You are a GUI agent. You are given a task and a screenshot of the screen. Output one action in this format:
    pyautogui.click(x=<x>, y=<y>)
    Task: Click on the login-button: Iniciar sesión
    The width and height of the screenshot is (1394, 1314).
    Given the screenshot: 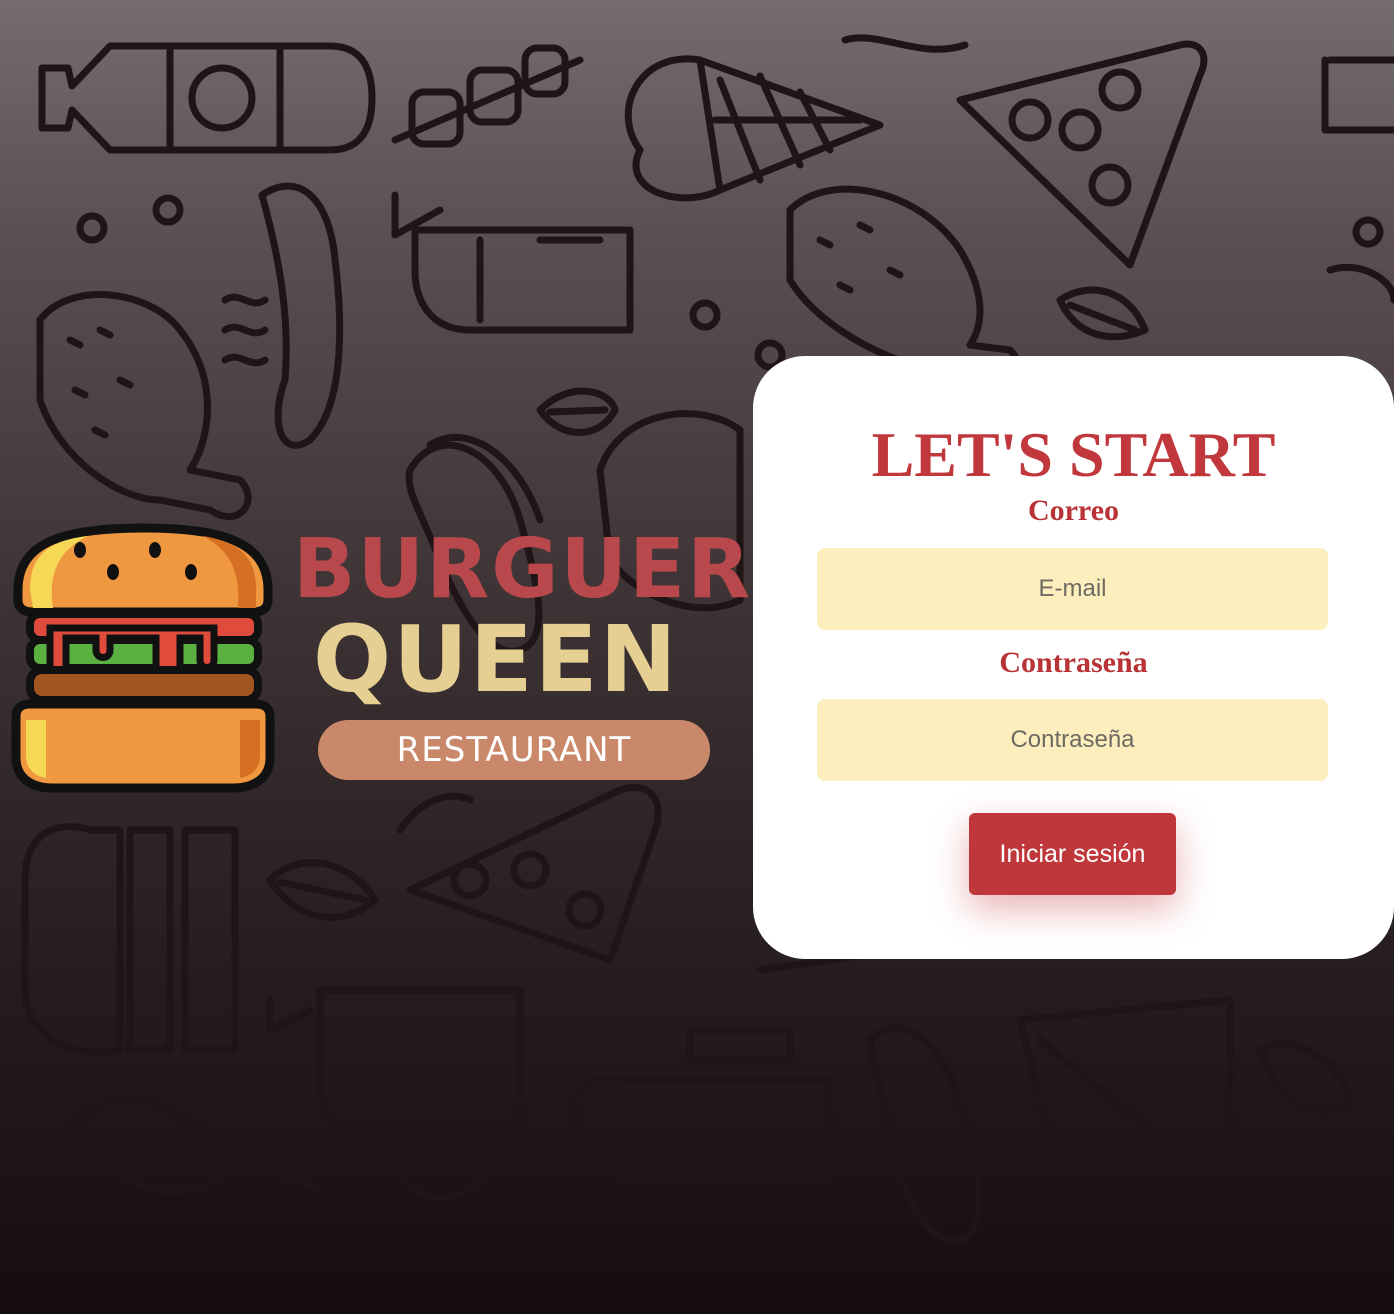 What is the action you would take?
    pyautogui.click(x=1072, y=854)
    